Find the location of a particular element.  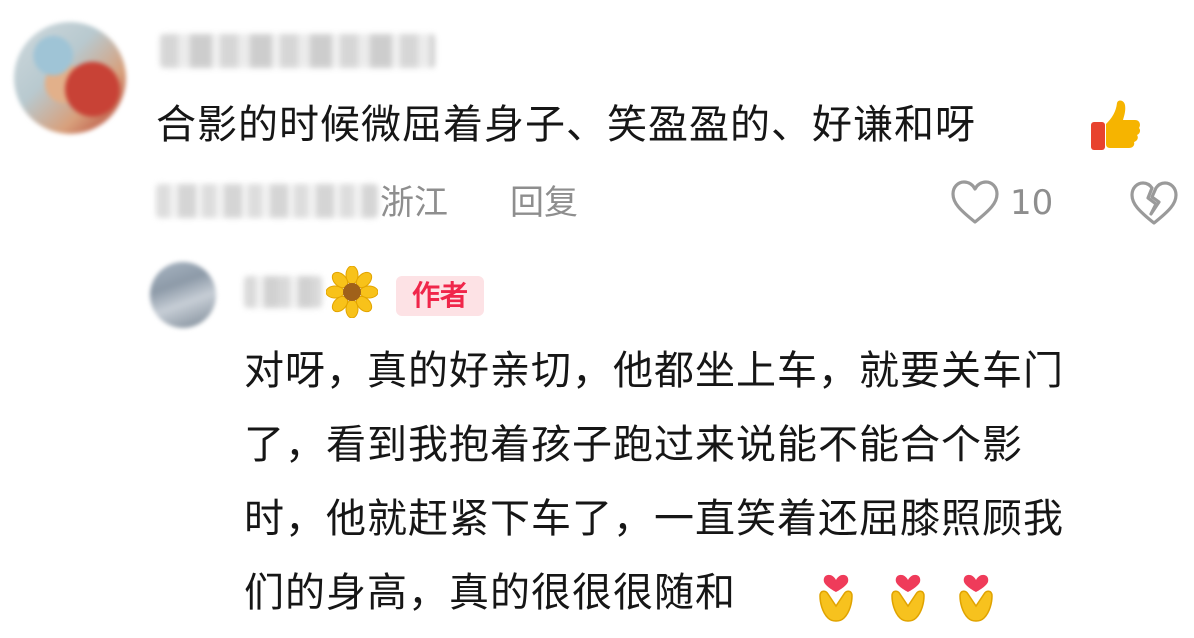

comment-timestamp-blurred is located at coordinates (267, 201).